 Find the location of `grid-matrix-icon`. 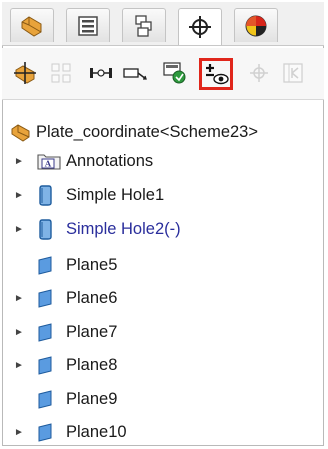

grid-matrix-icon is located at coordinates (61, 73).